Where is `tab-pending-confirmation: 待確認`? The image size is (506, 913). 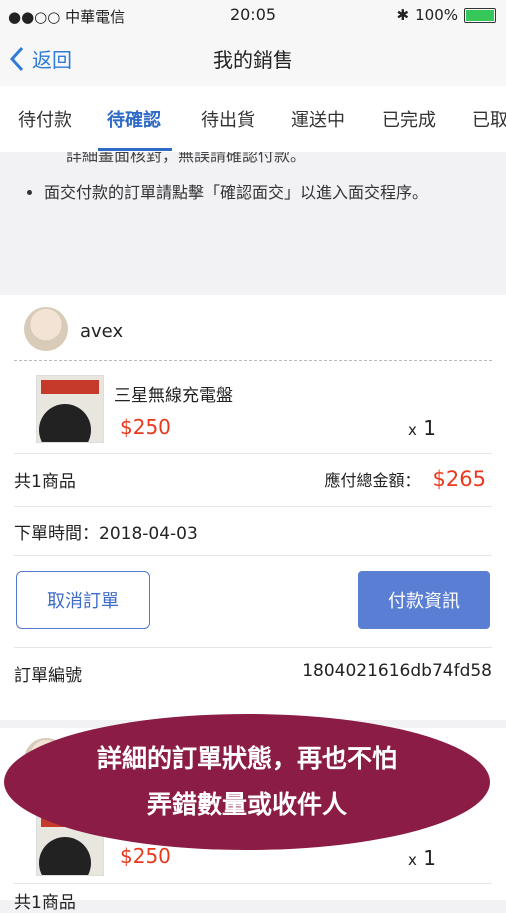 tab-pending-confirmation: 待確認 is located at coordinates (134, 119).